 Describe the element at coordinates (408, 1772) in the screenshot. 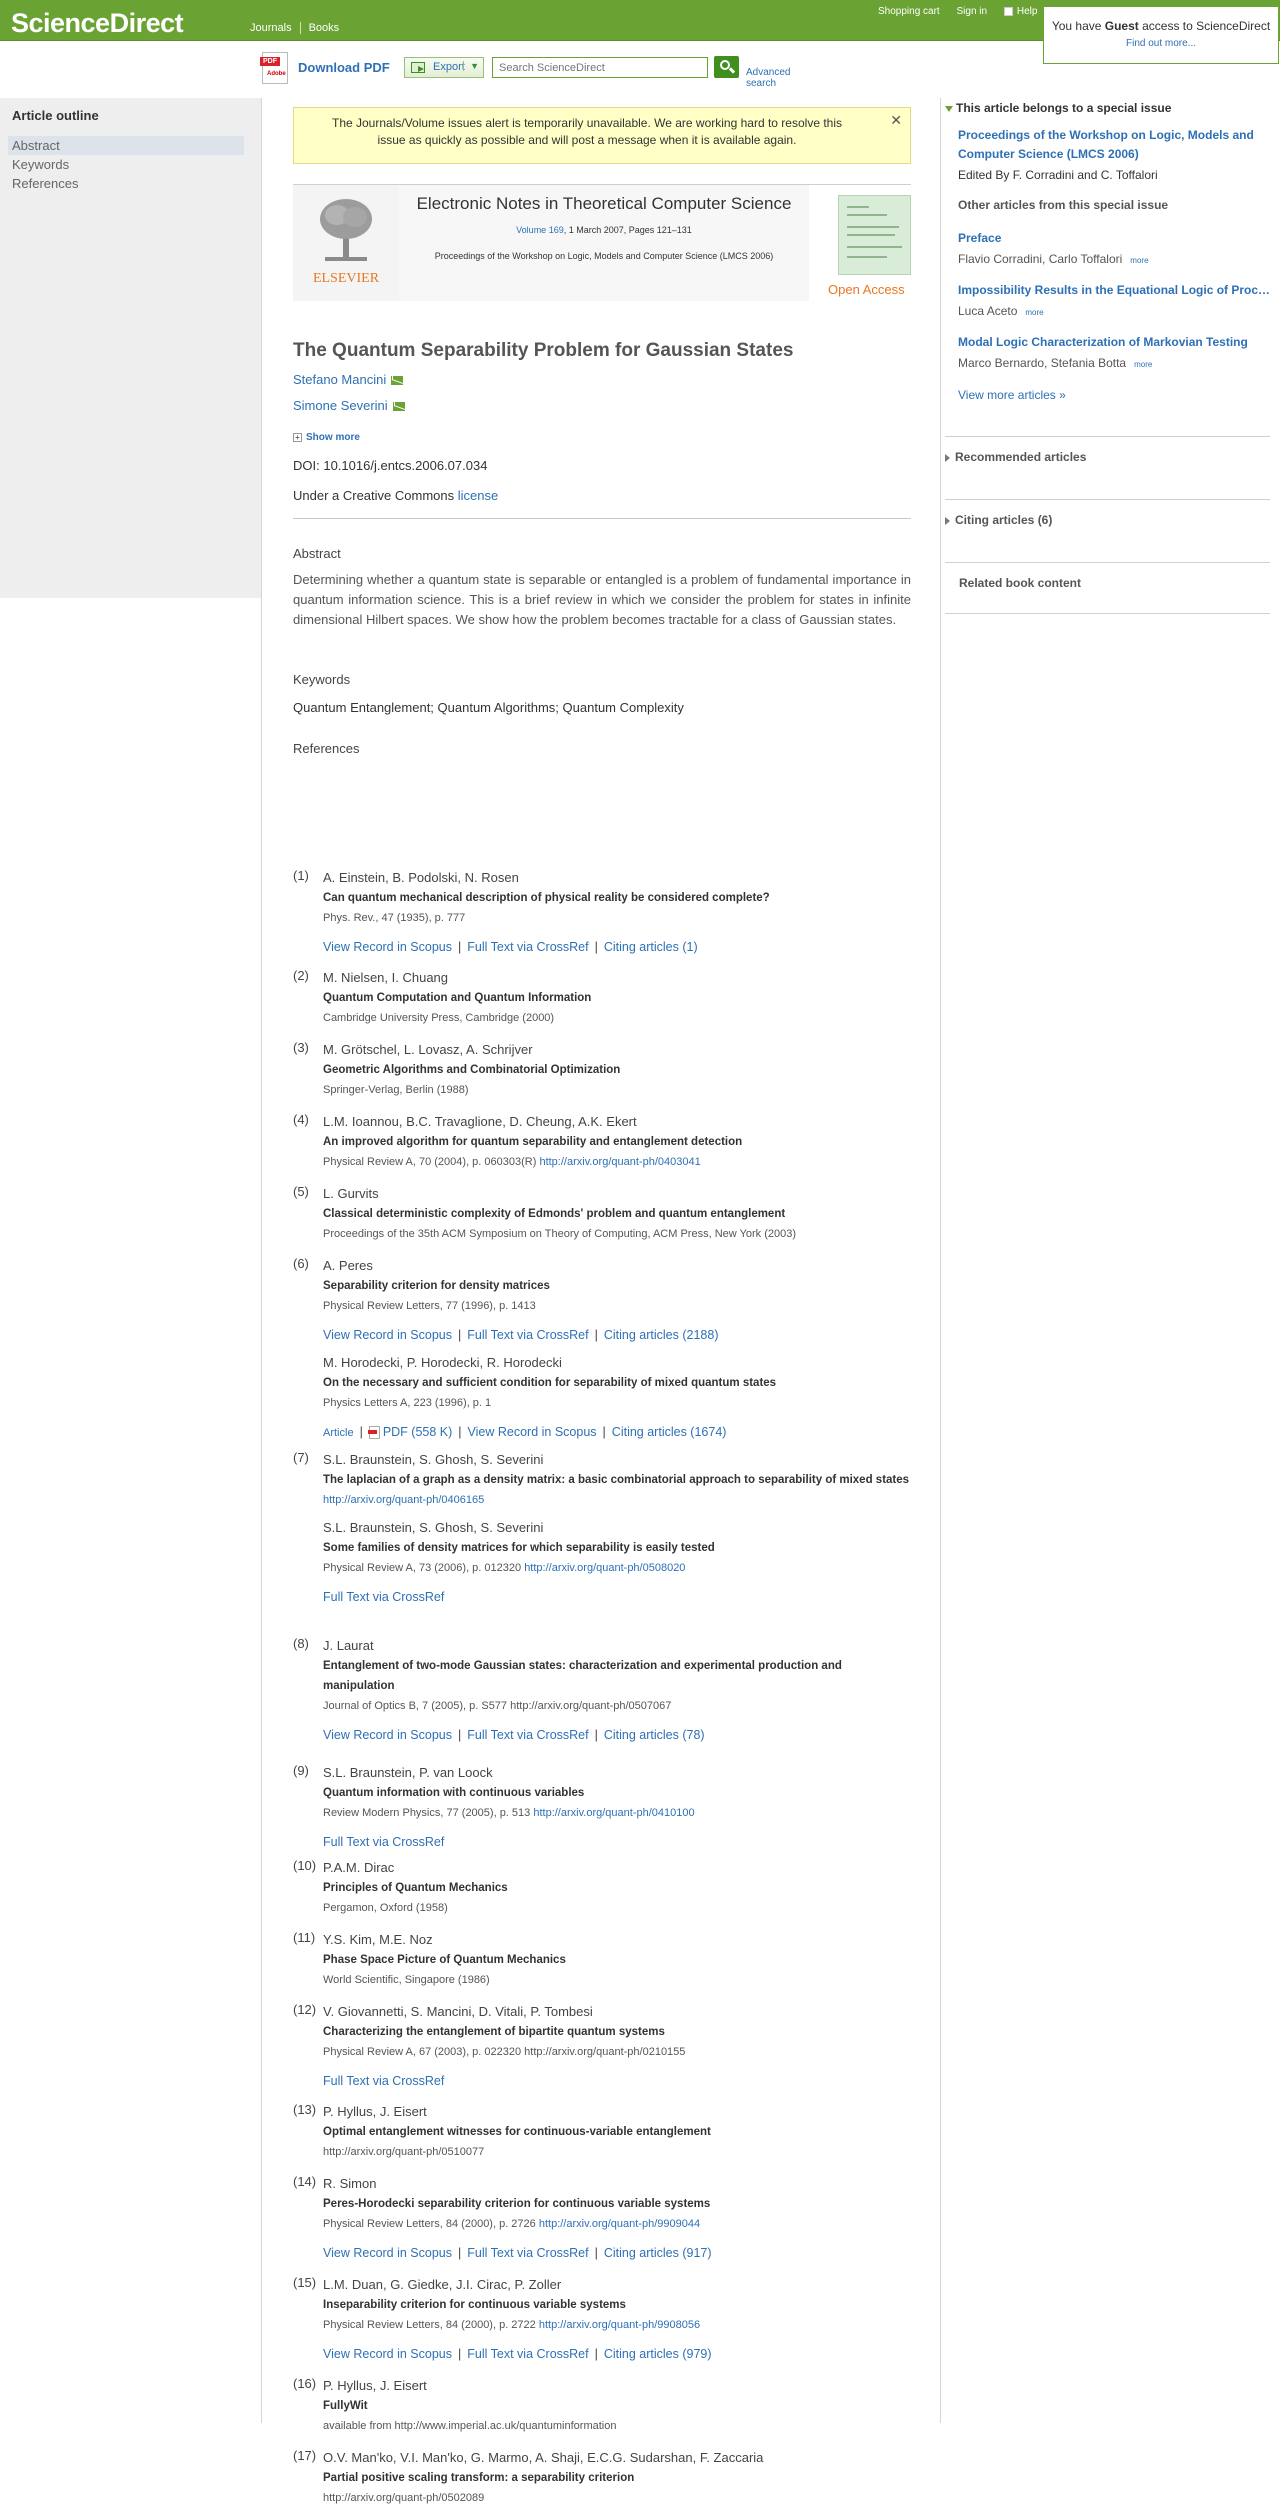

I see `reference-authors: S.L. Braunstein, P. van Loock` at that location.